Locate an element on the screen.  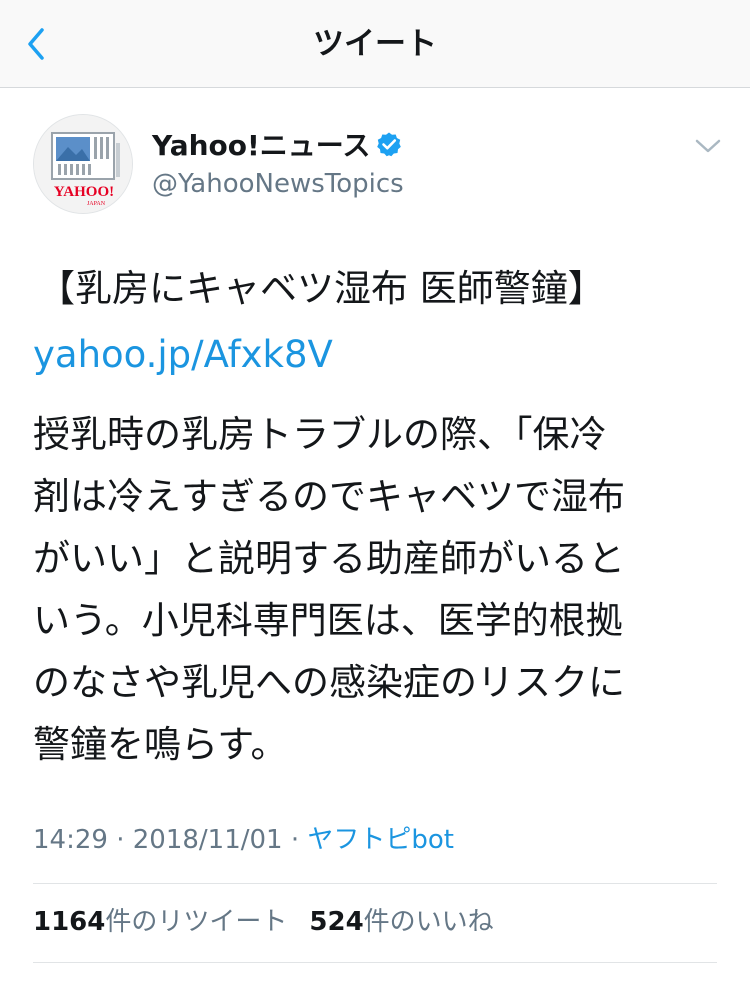
verified-badge-icon is located at coordinates (389, 144).